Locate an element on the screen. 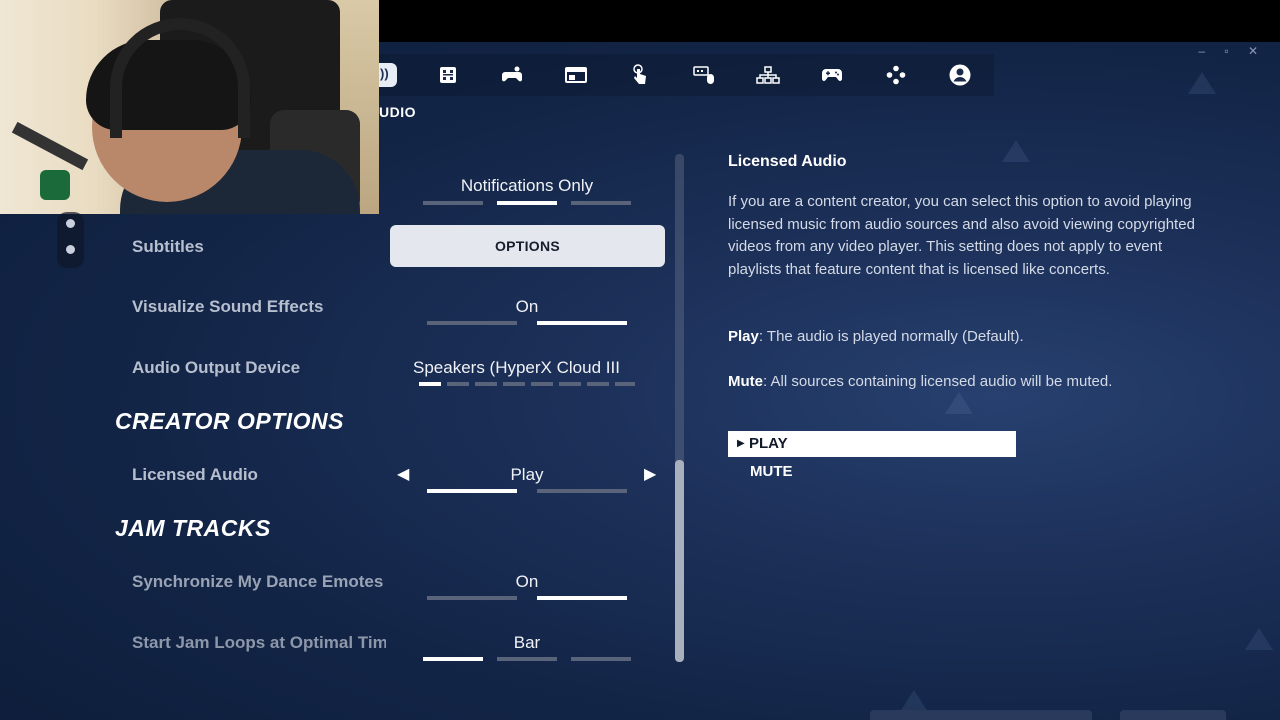  account-icon is located at coordinates (960, 75).